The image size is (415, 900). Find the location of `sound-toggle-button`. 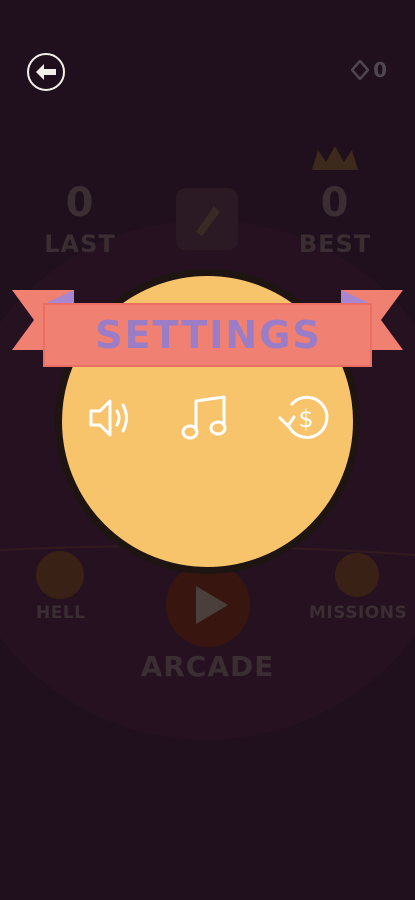

sound-toggle-button is located at coordinates (111, 418).